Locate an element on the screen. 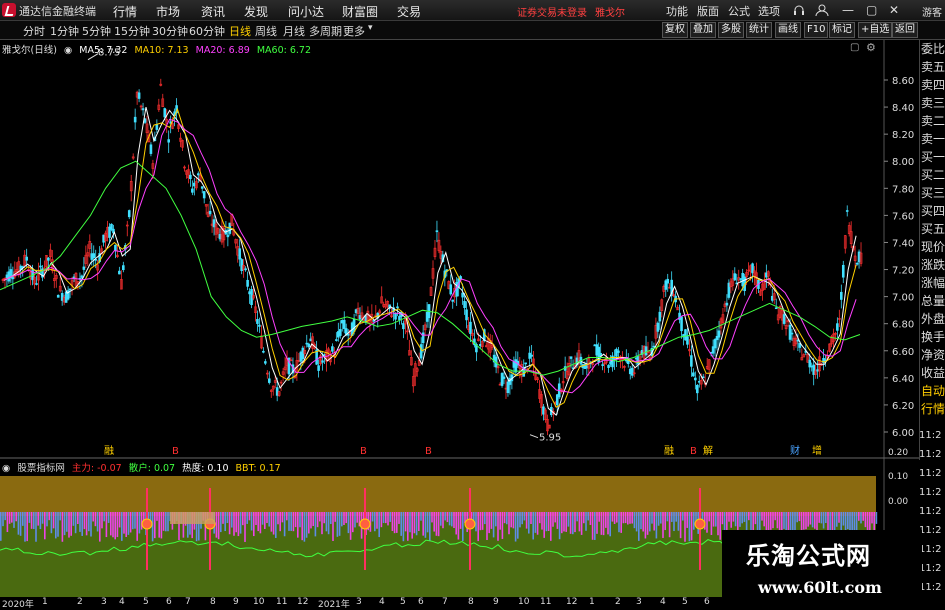  period-30min: 30分钟 is located at coordinates (170, 31).